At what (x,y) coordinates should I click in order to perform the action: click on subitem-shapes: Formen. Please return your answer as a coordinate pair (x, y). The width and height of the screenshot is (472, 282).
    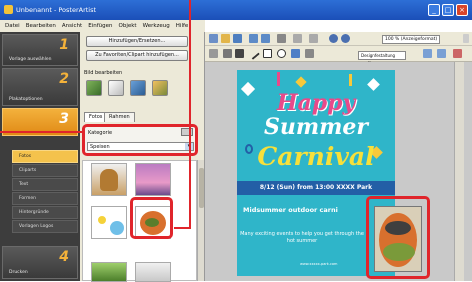
    Looking at the image, I should click on (45, 198).